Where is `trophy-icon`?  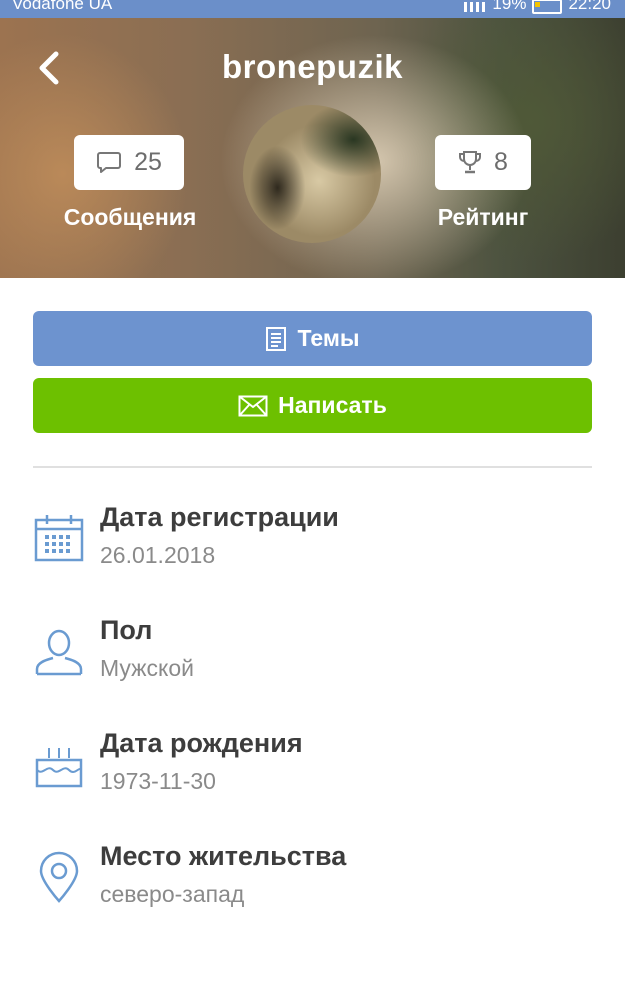
trophy-icon is located at coordinates (470, 161).